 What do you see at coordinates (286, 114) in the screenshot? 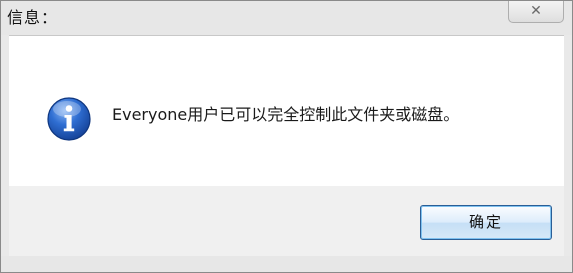
I see `dialog-message: Everyone用户已可以完全控制此文件夹或磁盘。` at bounding box center [286, 114].